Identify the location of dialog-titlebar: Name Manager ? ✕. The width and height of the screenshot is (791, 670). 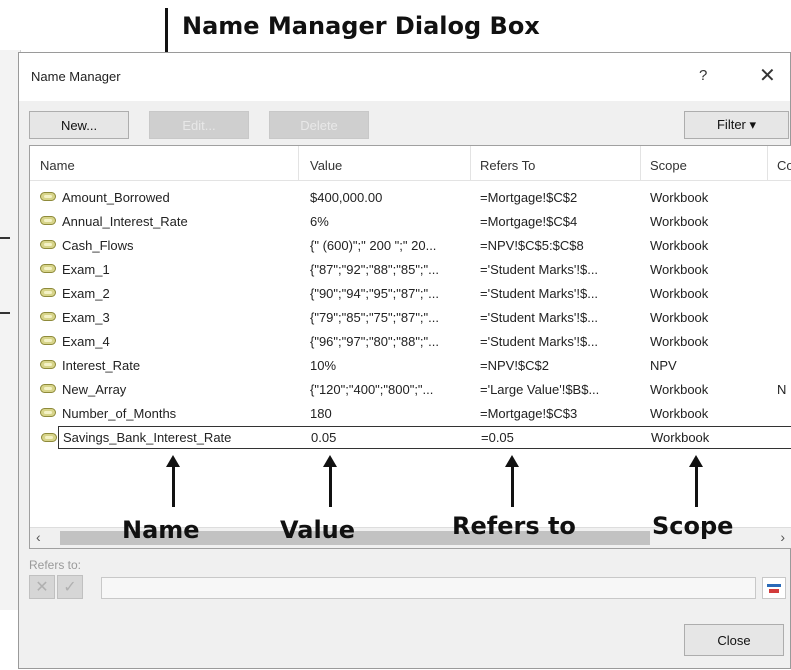
(404, 77).